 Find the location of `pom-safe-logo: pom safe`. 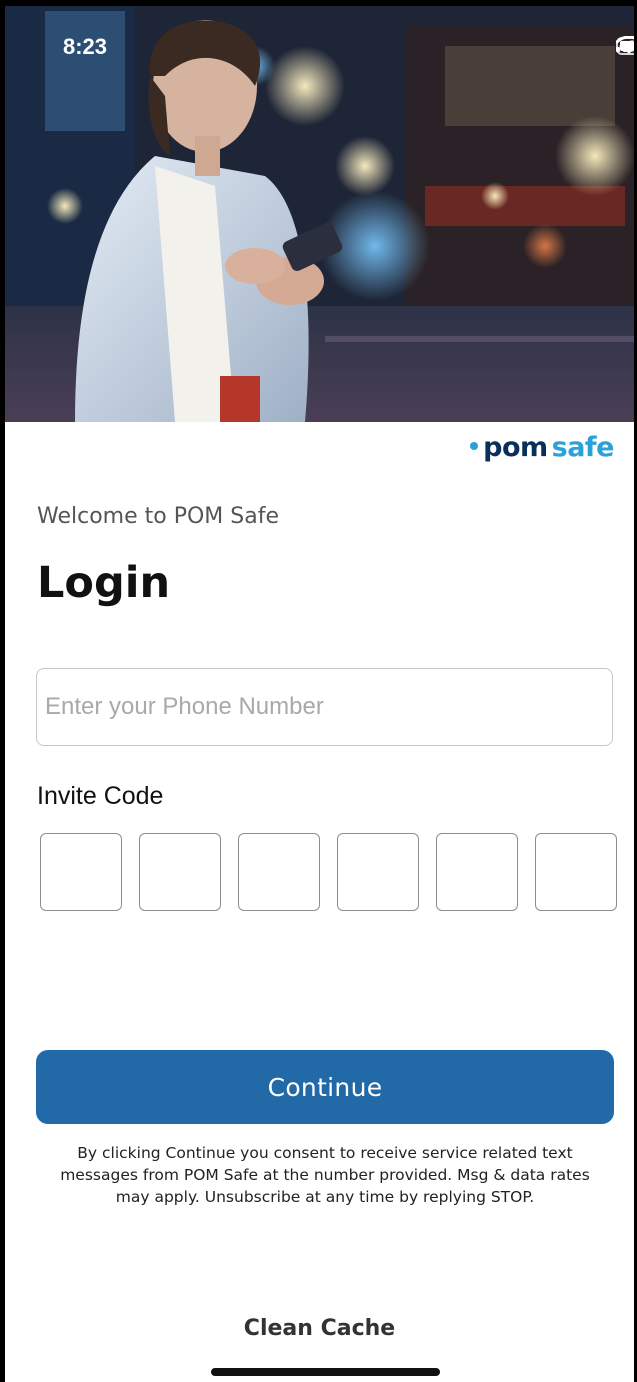

pom-safe-logo: pom safe is located at coordinates (542, 447).